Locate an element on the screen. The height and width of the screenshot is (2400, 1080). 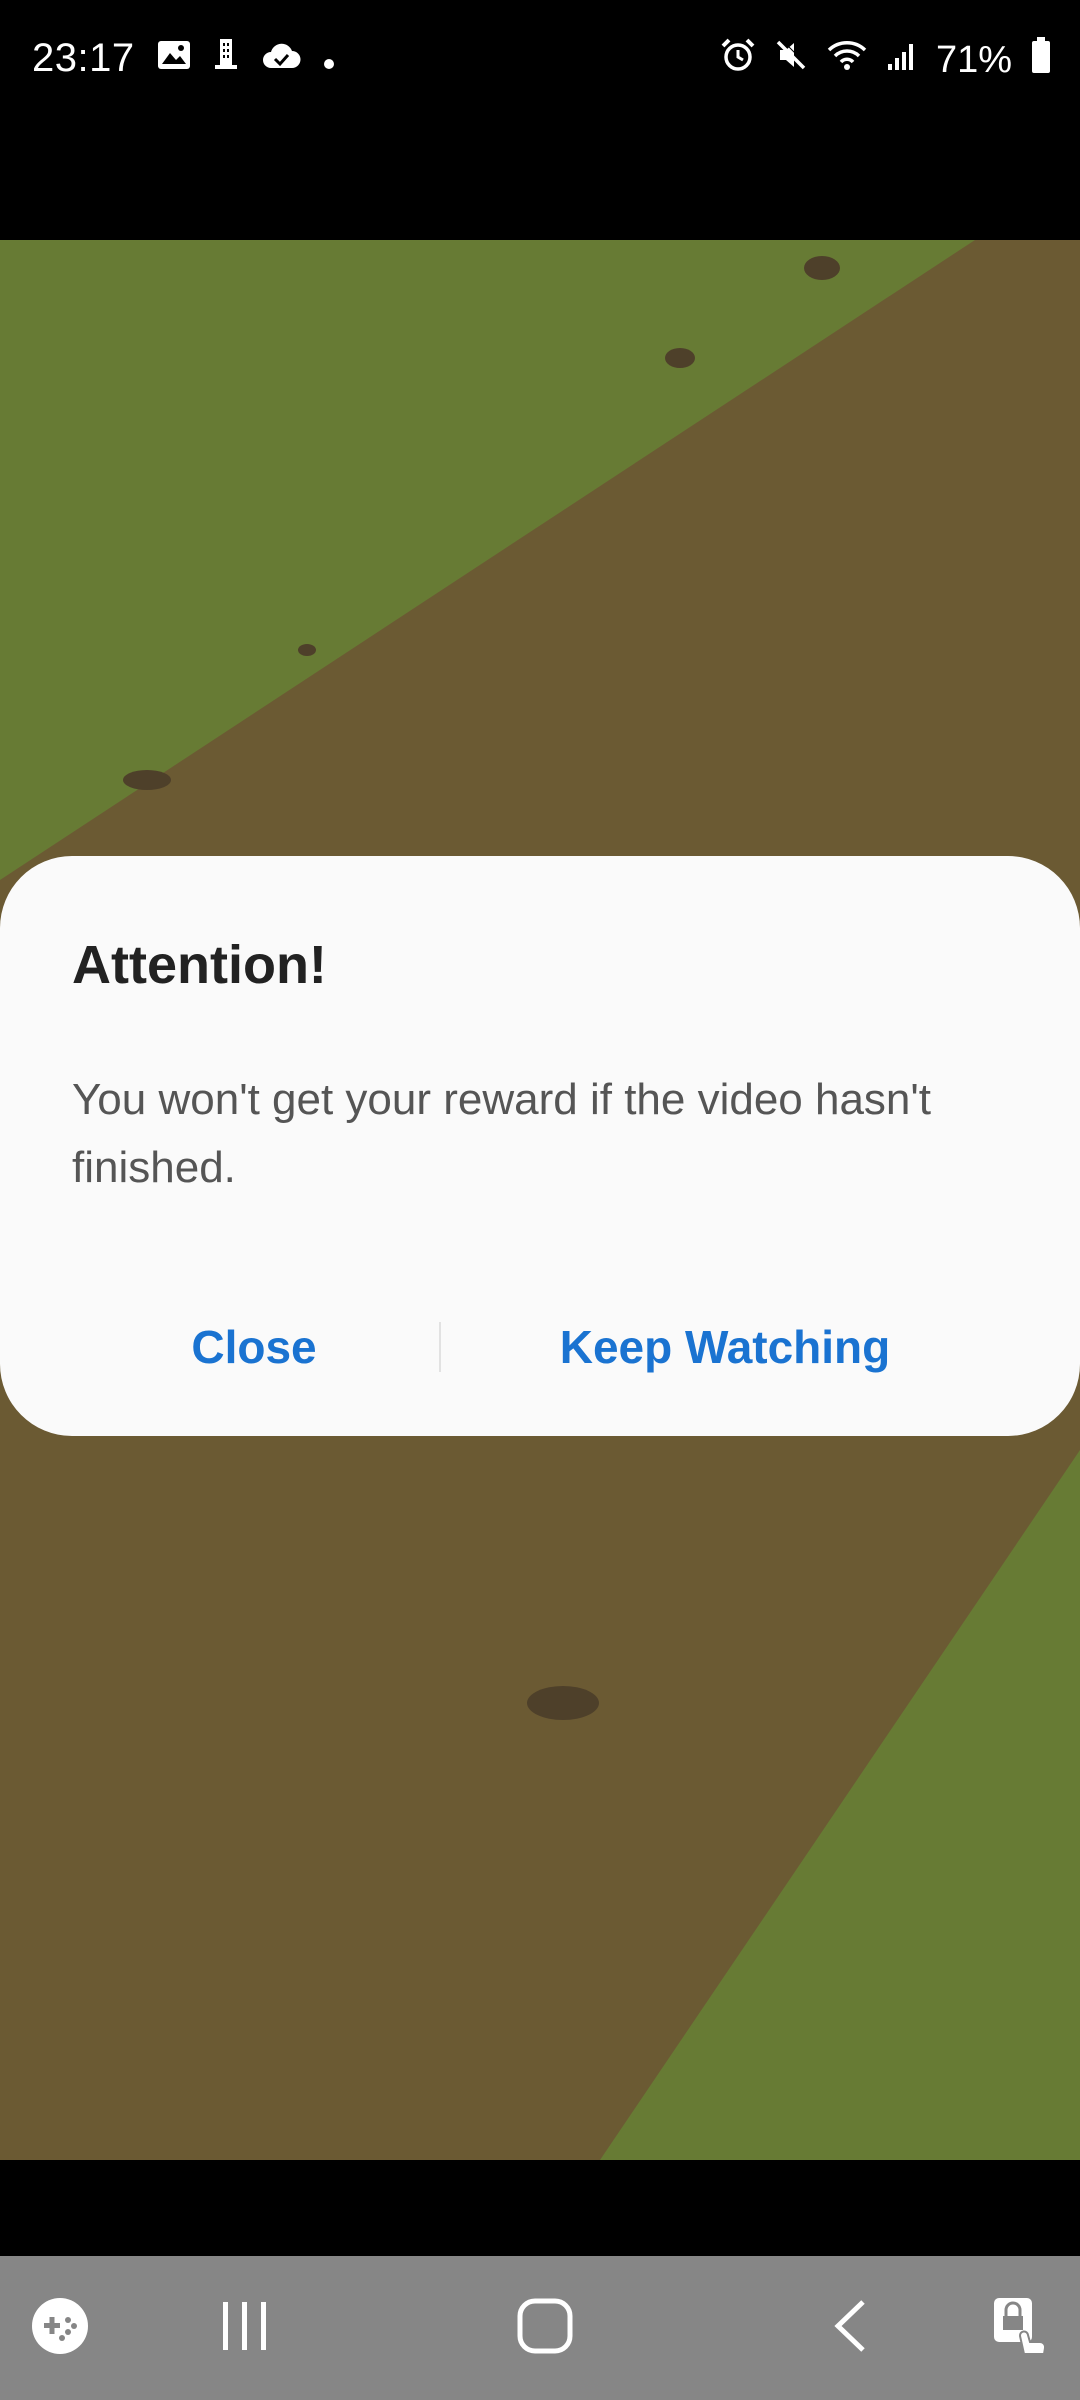
keep-watching-button: Keep Watching is located at coordinates (725, 1347).